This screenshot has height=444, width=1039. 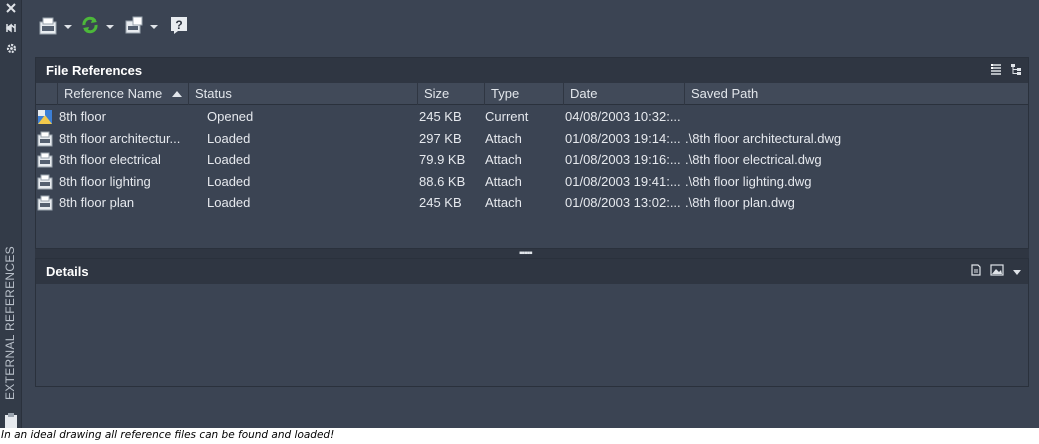 What do you see at coordinates (523, 94) in the screenshot?
I see `column-header-type: Type` at bounding box center [523, 94].